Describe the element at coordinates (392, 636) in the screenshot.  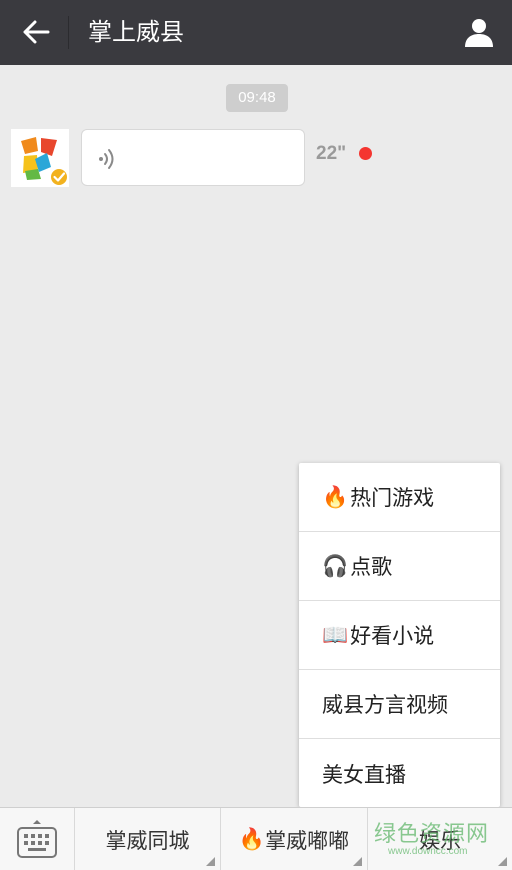
I see `menu-item-label: 好看小说` at that location.